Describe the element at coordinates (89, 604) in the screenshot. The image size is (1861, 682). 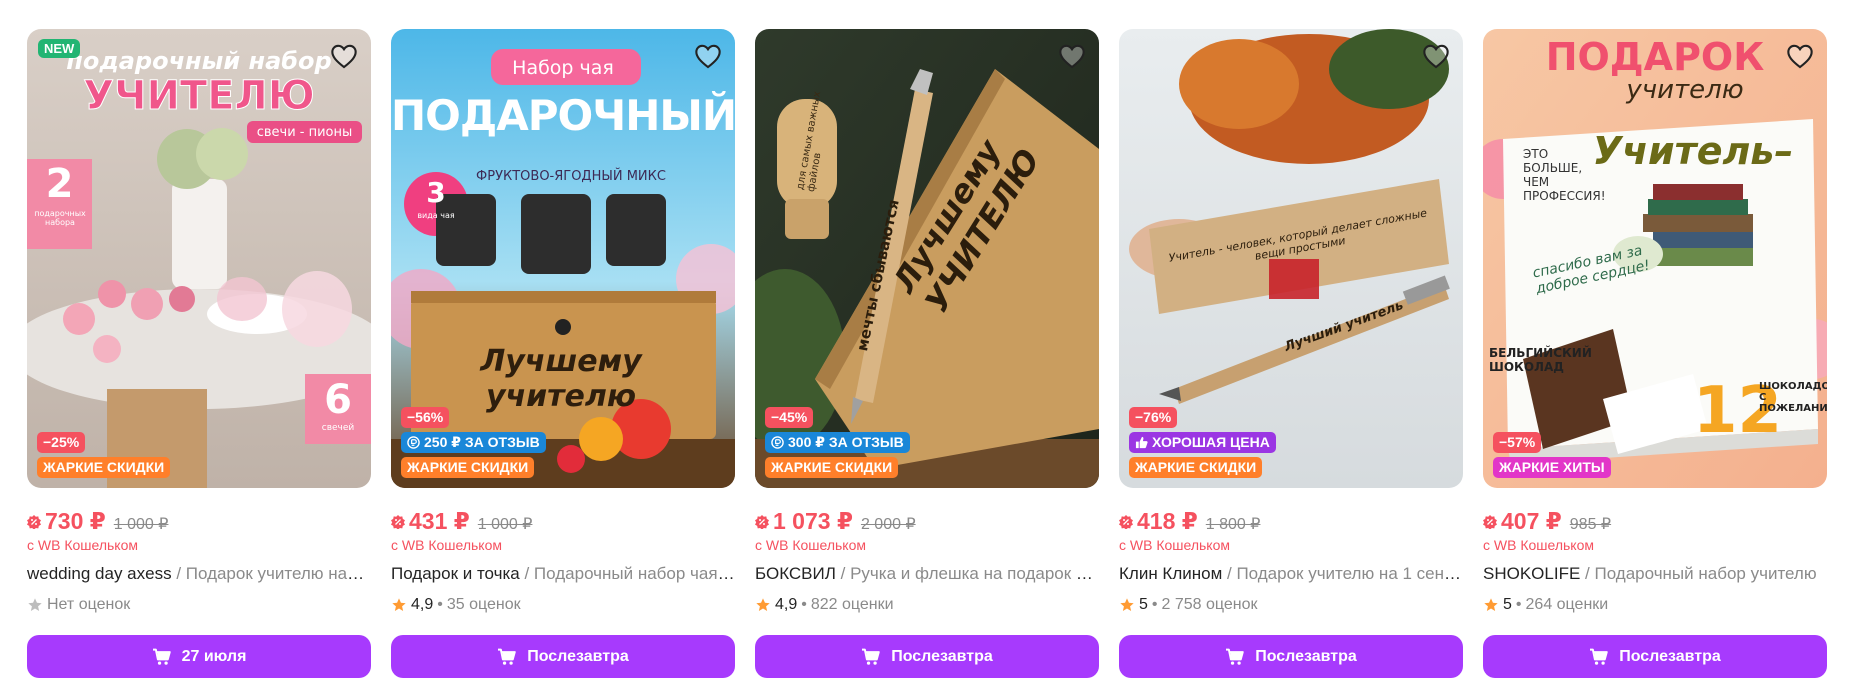
I see `reviews-count: Нет оценок` at that location.